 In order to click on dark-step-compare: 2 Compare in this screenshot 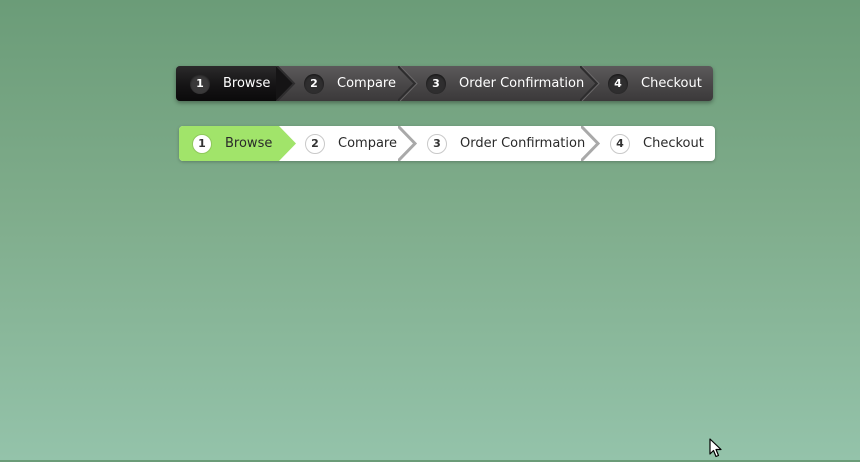, I will do `click(337, 83)`.